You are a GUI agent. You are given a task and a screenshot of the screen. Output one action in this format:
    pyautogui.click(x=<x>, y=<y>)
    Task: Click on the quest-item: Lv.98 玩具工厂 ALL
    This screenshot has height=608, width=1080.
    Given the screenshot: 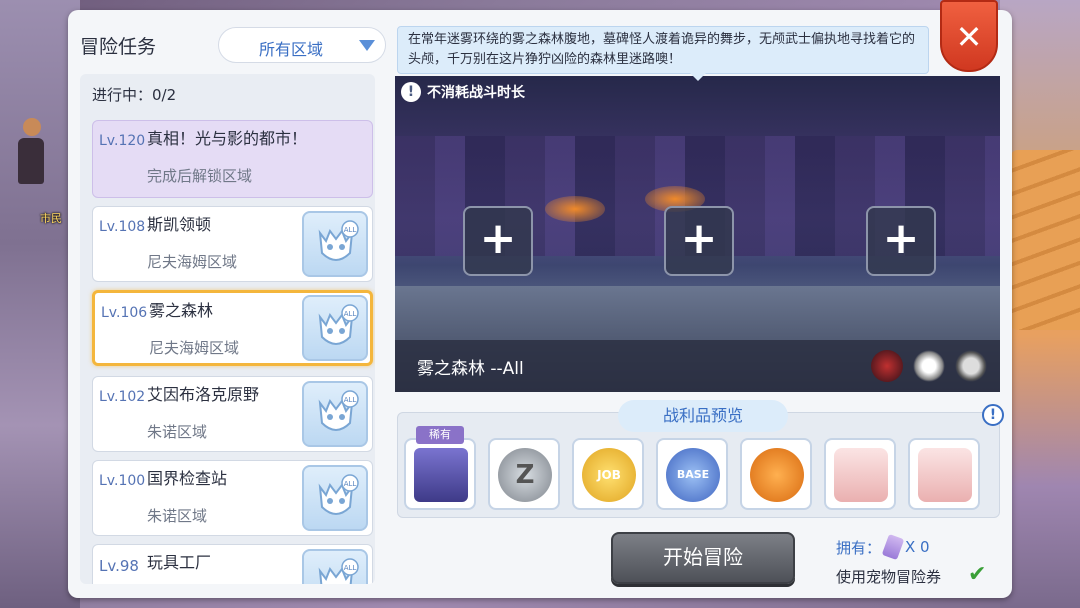 What is the action you would take?
    pyautogui.click(x=232, y=564)
    